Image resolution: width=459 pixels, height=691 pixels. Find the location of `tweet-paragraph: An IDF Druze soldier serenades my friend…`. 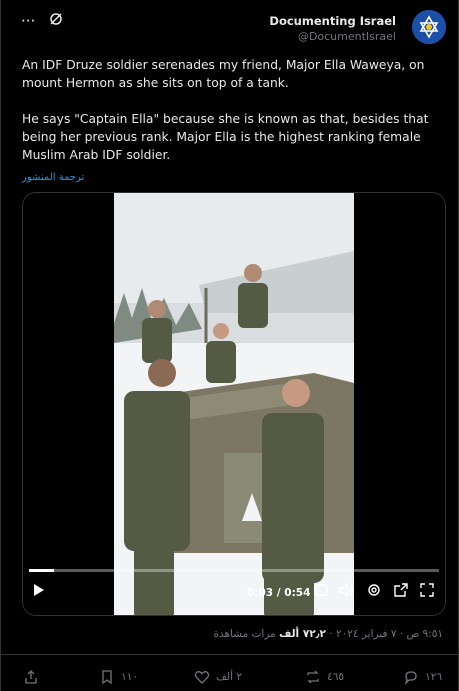

tweet-paragraph: An IDF Druze soldier serenades my friend… is located at coordinates (223, 74).